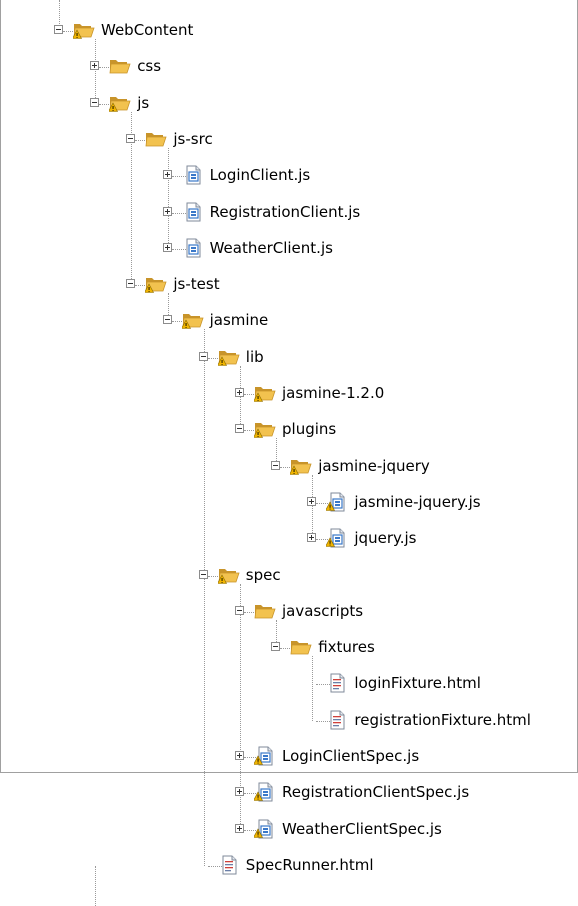  I want to click on tree-item-label: SpecRunner.html, so click(309, 864).